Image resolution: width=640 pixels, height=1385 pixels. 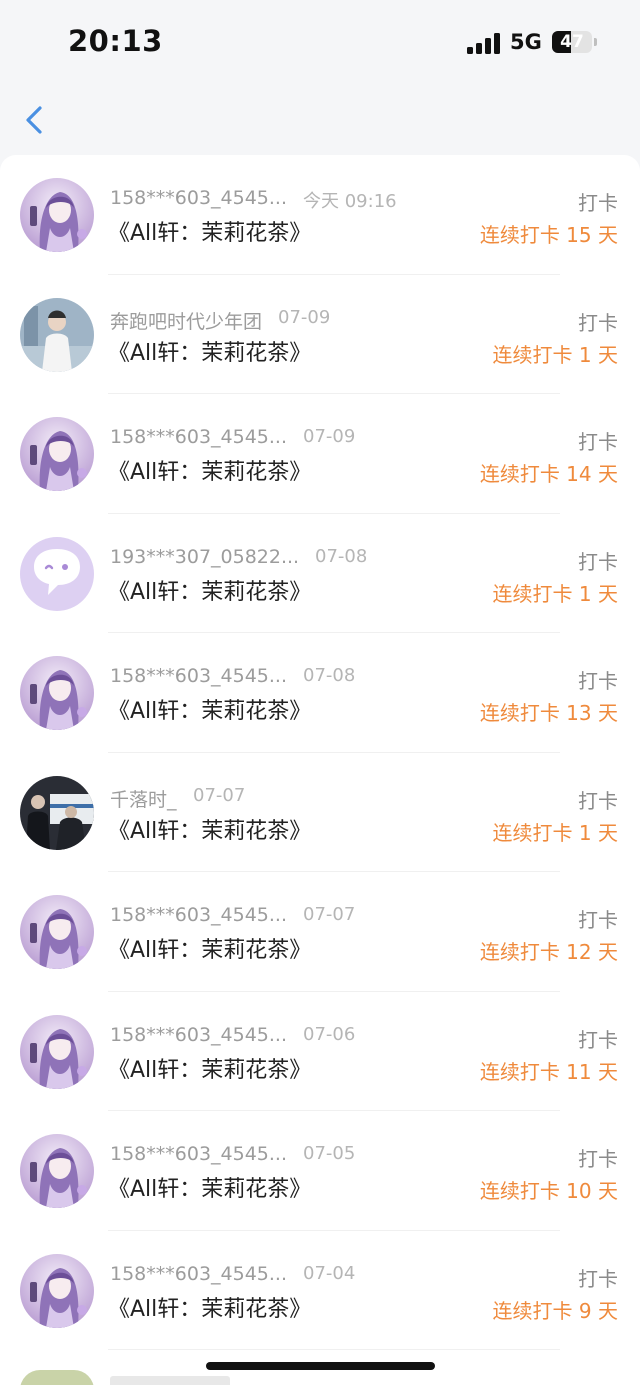 I want to click on battery-icon: 47, so click(x=572, y=42).